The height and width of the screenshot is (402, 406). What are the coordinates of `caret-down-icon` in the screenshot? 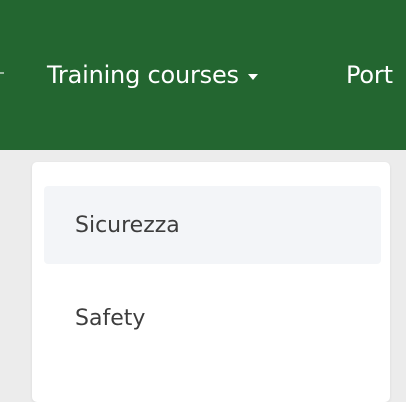 It's located at (252, 76).